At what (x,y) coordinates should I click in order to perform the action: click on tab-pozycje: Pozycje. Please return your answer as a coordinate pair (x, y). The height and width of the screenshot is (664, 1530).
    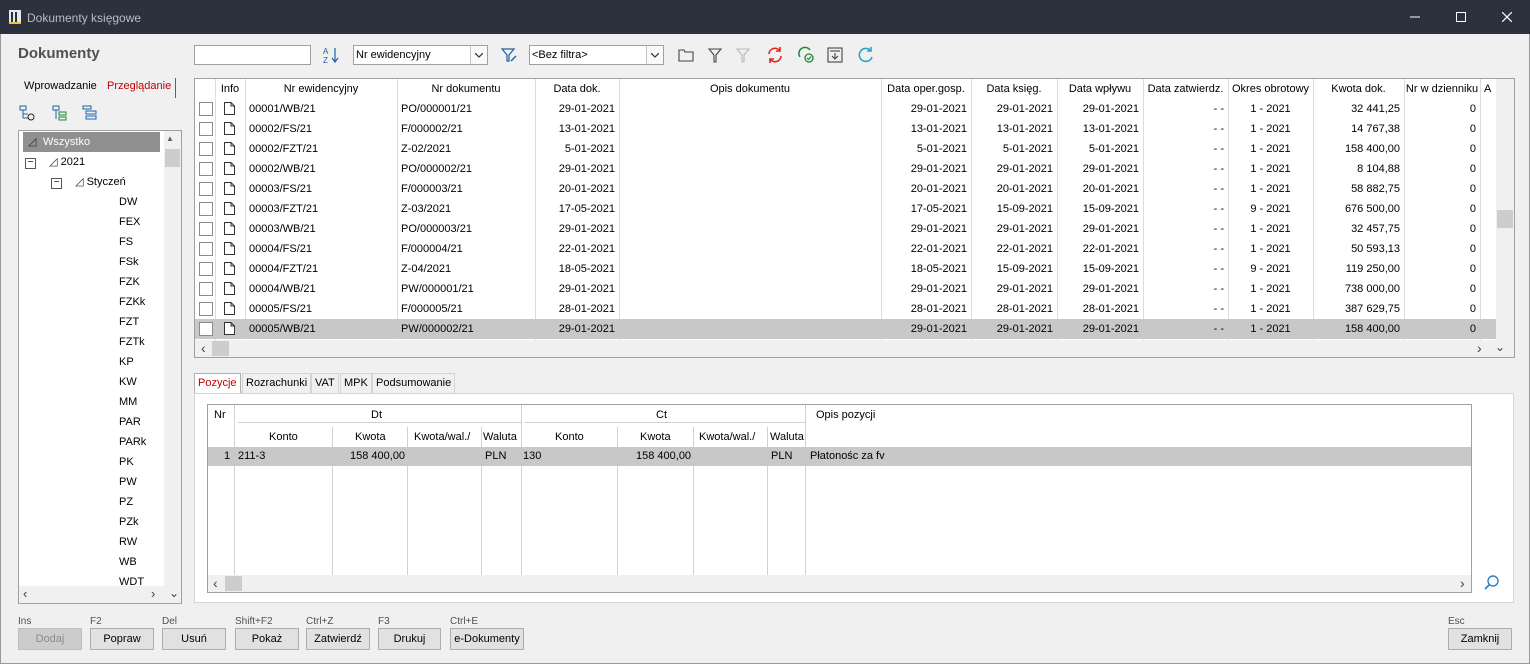
    Looking at the image, I should click on (217, 383).